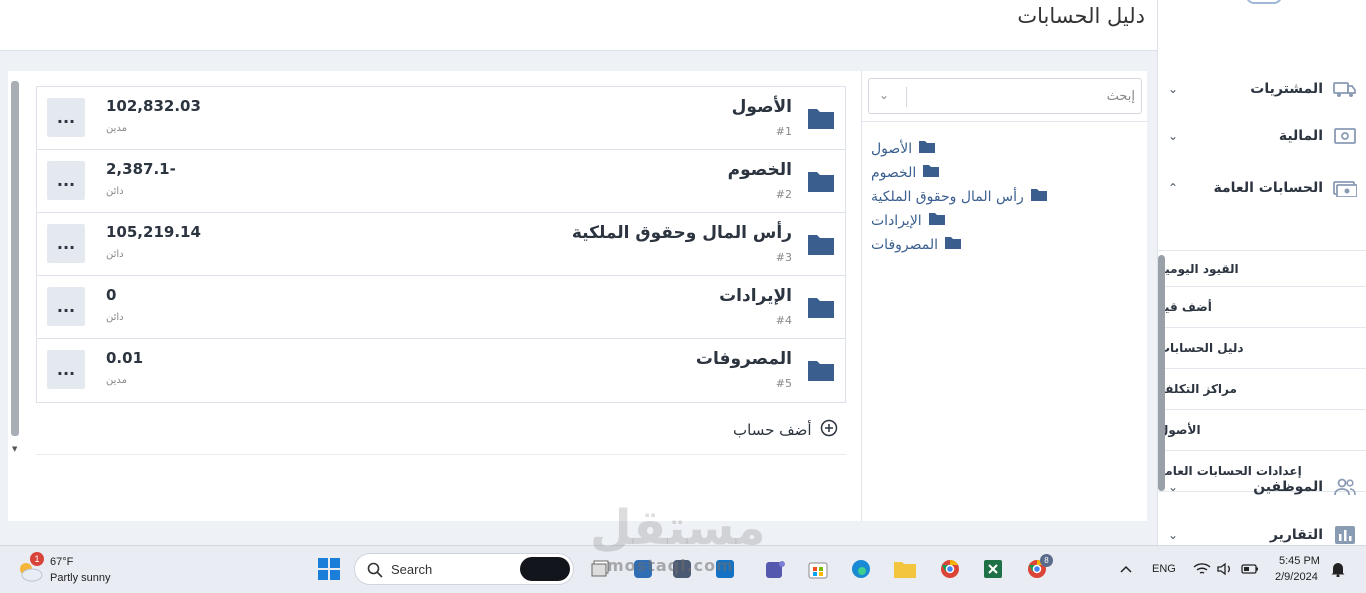  What do you see at coordinates (1126, 569) in the screenshot?
I see `chevron-up-icon` at bounding box center [1126, 569].